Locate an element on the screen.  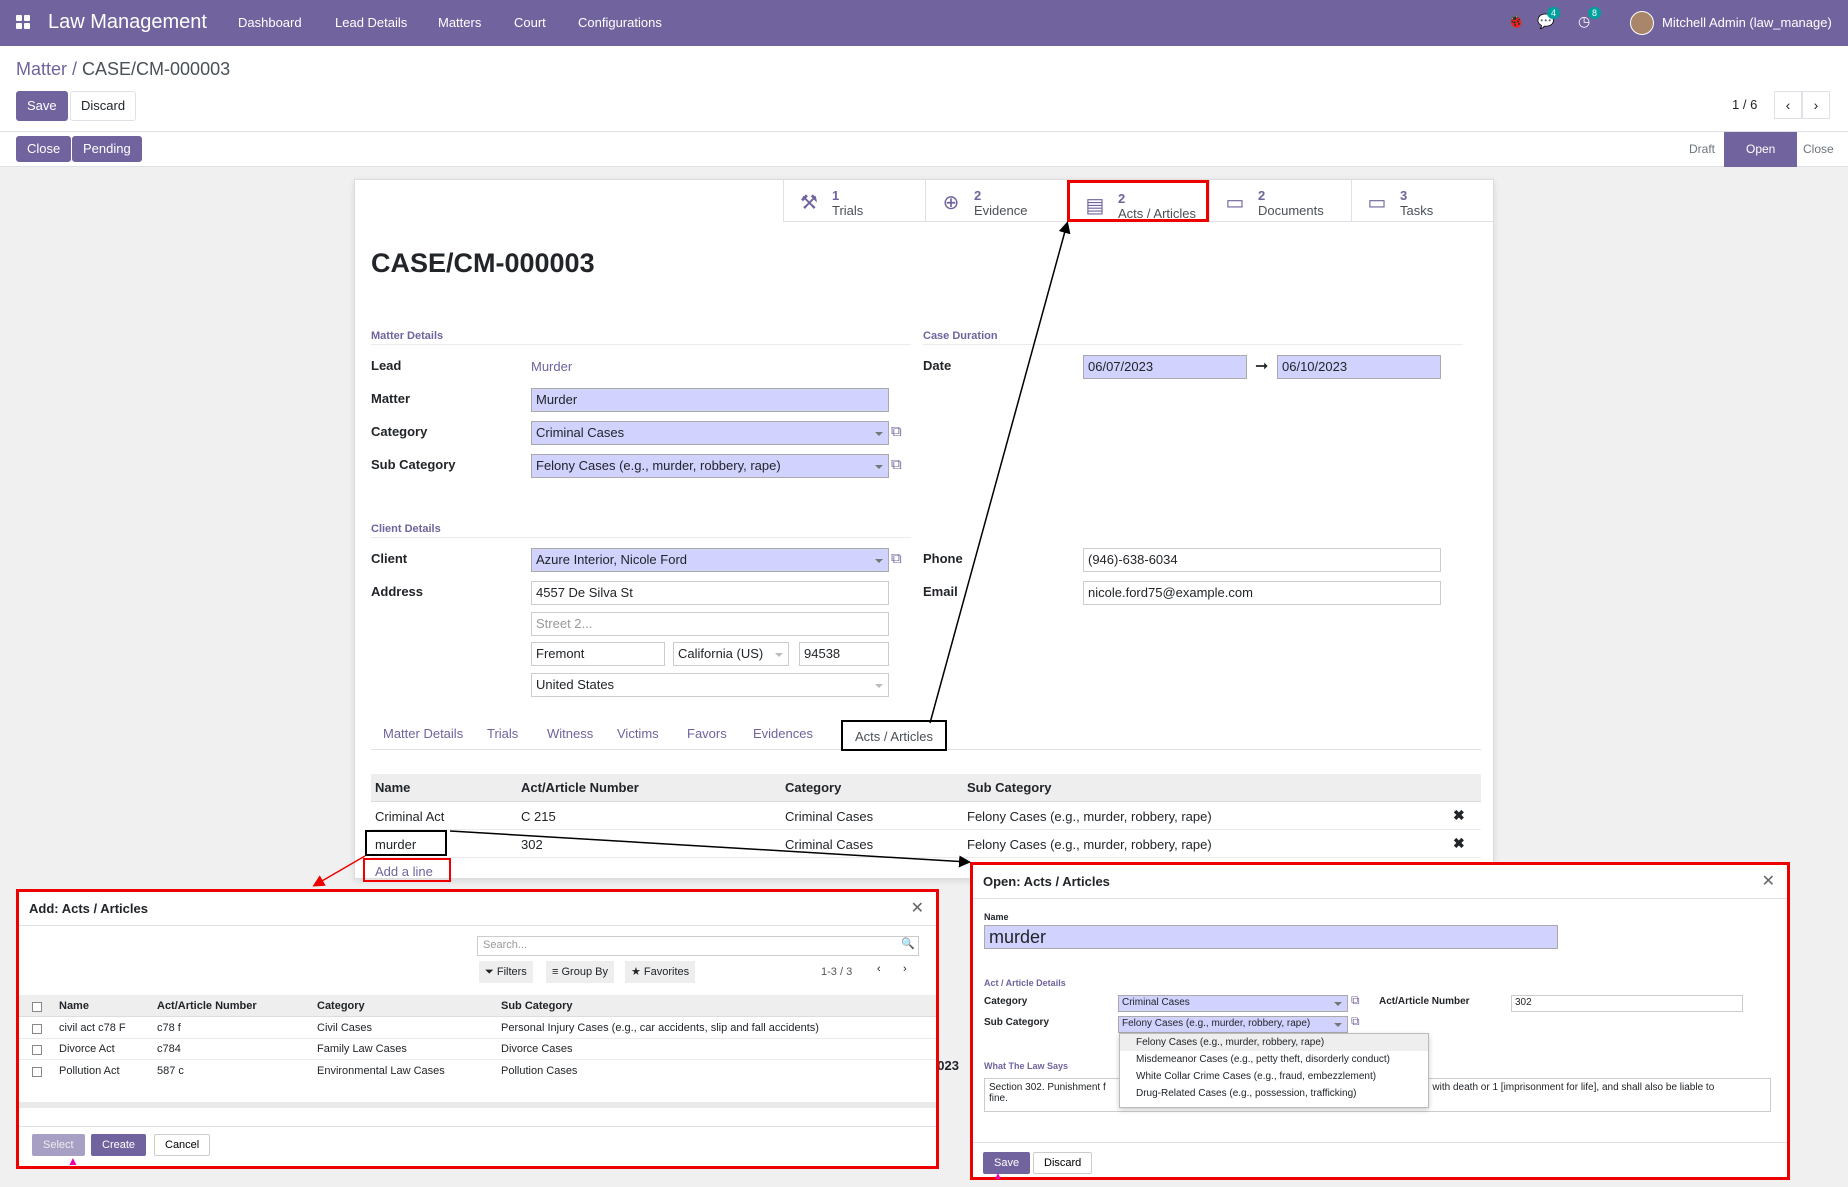
horizontal-scrollbar is located at coordinates (477, 1105).